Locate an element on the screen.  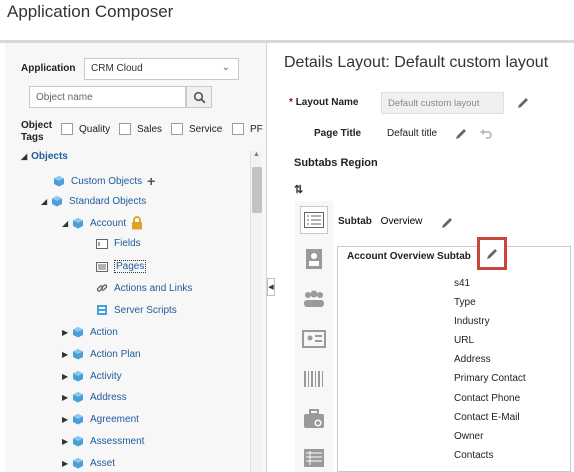
tag-checkbox-pf: PF is located at coordinates (247, 129).